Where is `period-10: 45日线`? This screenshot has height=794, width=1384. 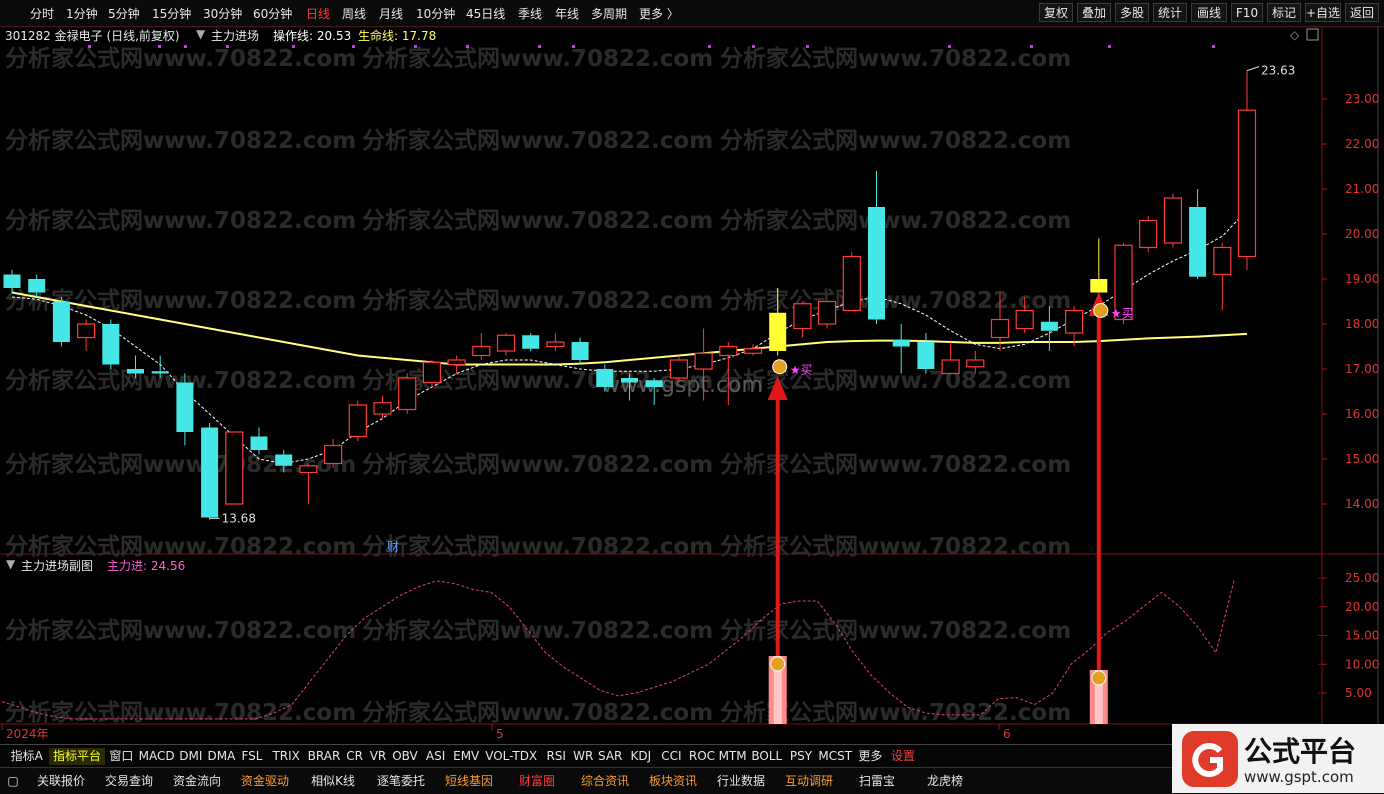 period-10: 45日线 is located at coordinates (485, 13).